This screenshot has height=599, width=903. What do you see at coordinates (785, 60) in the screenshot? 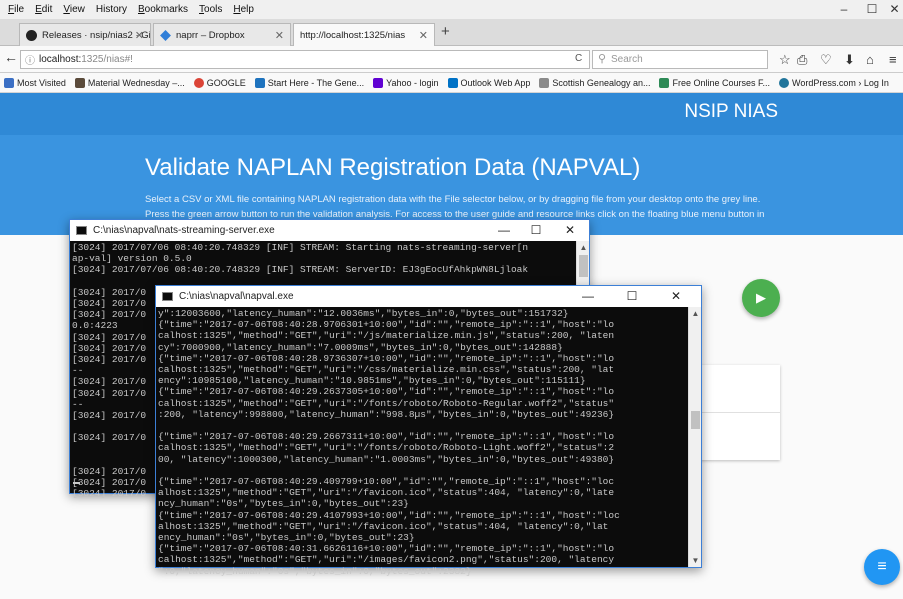
I see `bookmark-star-icon: ☆` at bounding box center [785, 60].